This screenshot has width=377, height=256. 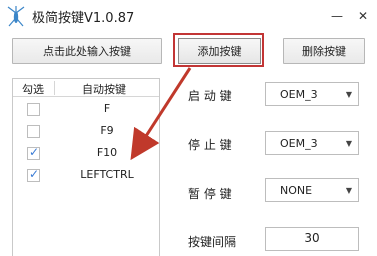 What do you see at coordinates (312, 239) in the screenshot?
I see `interval-input: 30` at bounding box center [312, 239].